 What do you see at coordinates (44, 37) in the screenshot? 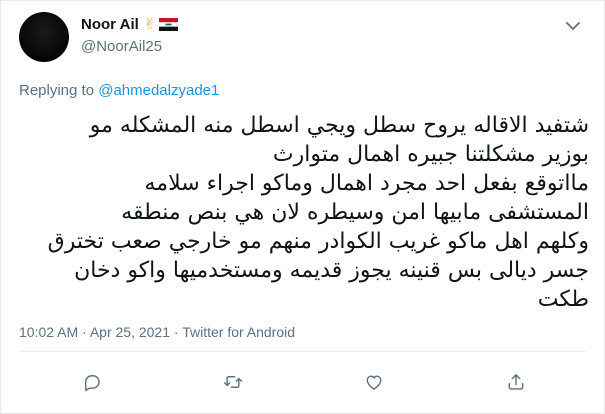
I see `avatar` at bounding box center [44, 37].